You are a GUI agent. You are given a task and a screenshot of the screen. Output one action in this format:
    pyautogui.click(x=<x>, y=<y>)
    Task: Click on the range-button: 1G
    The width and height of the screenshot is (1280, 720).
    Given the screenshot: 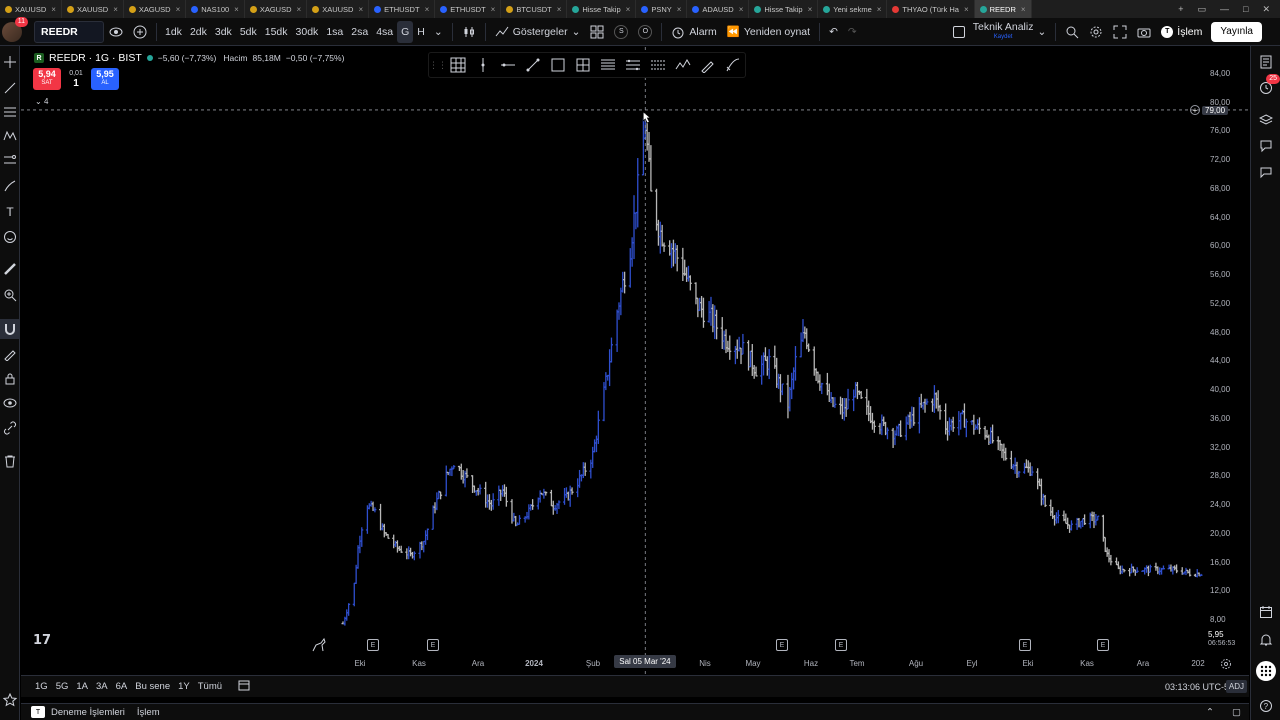 What is the action you would take?
    pyautogui.click(x=41, y=686)
    